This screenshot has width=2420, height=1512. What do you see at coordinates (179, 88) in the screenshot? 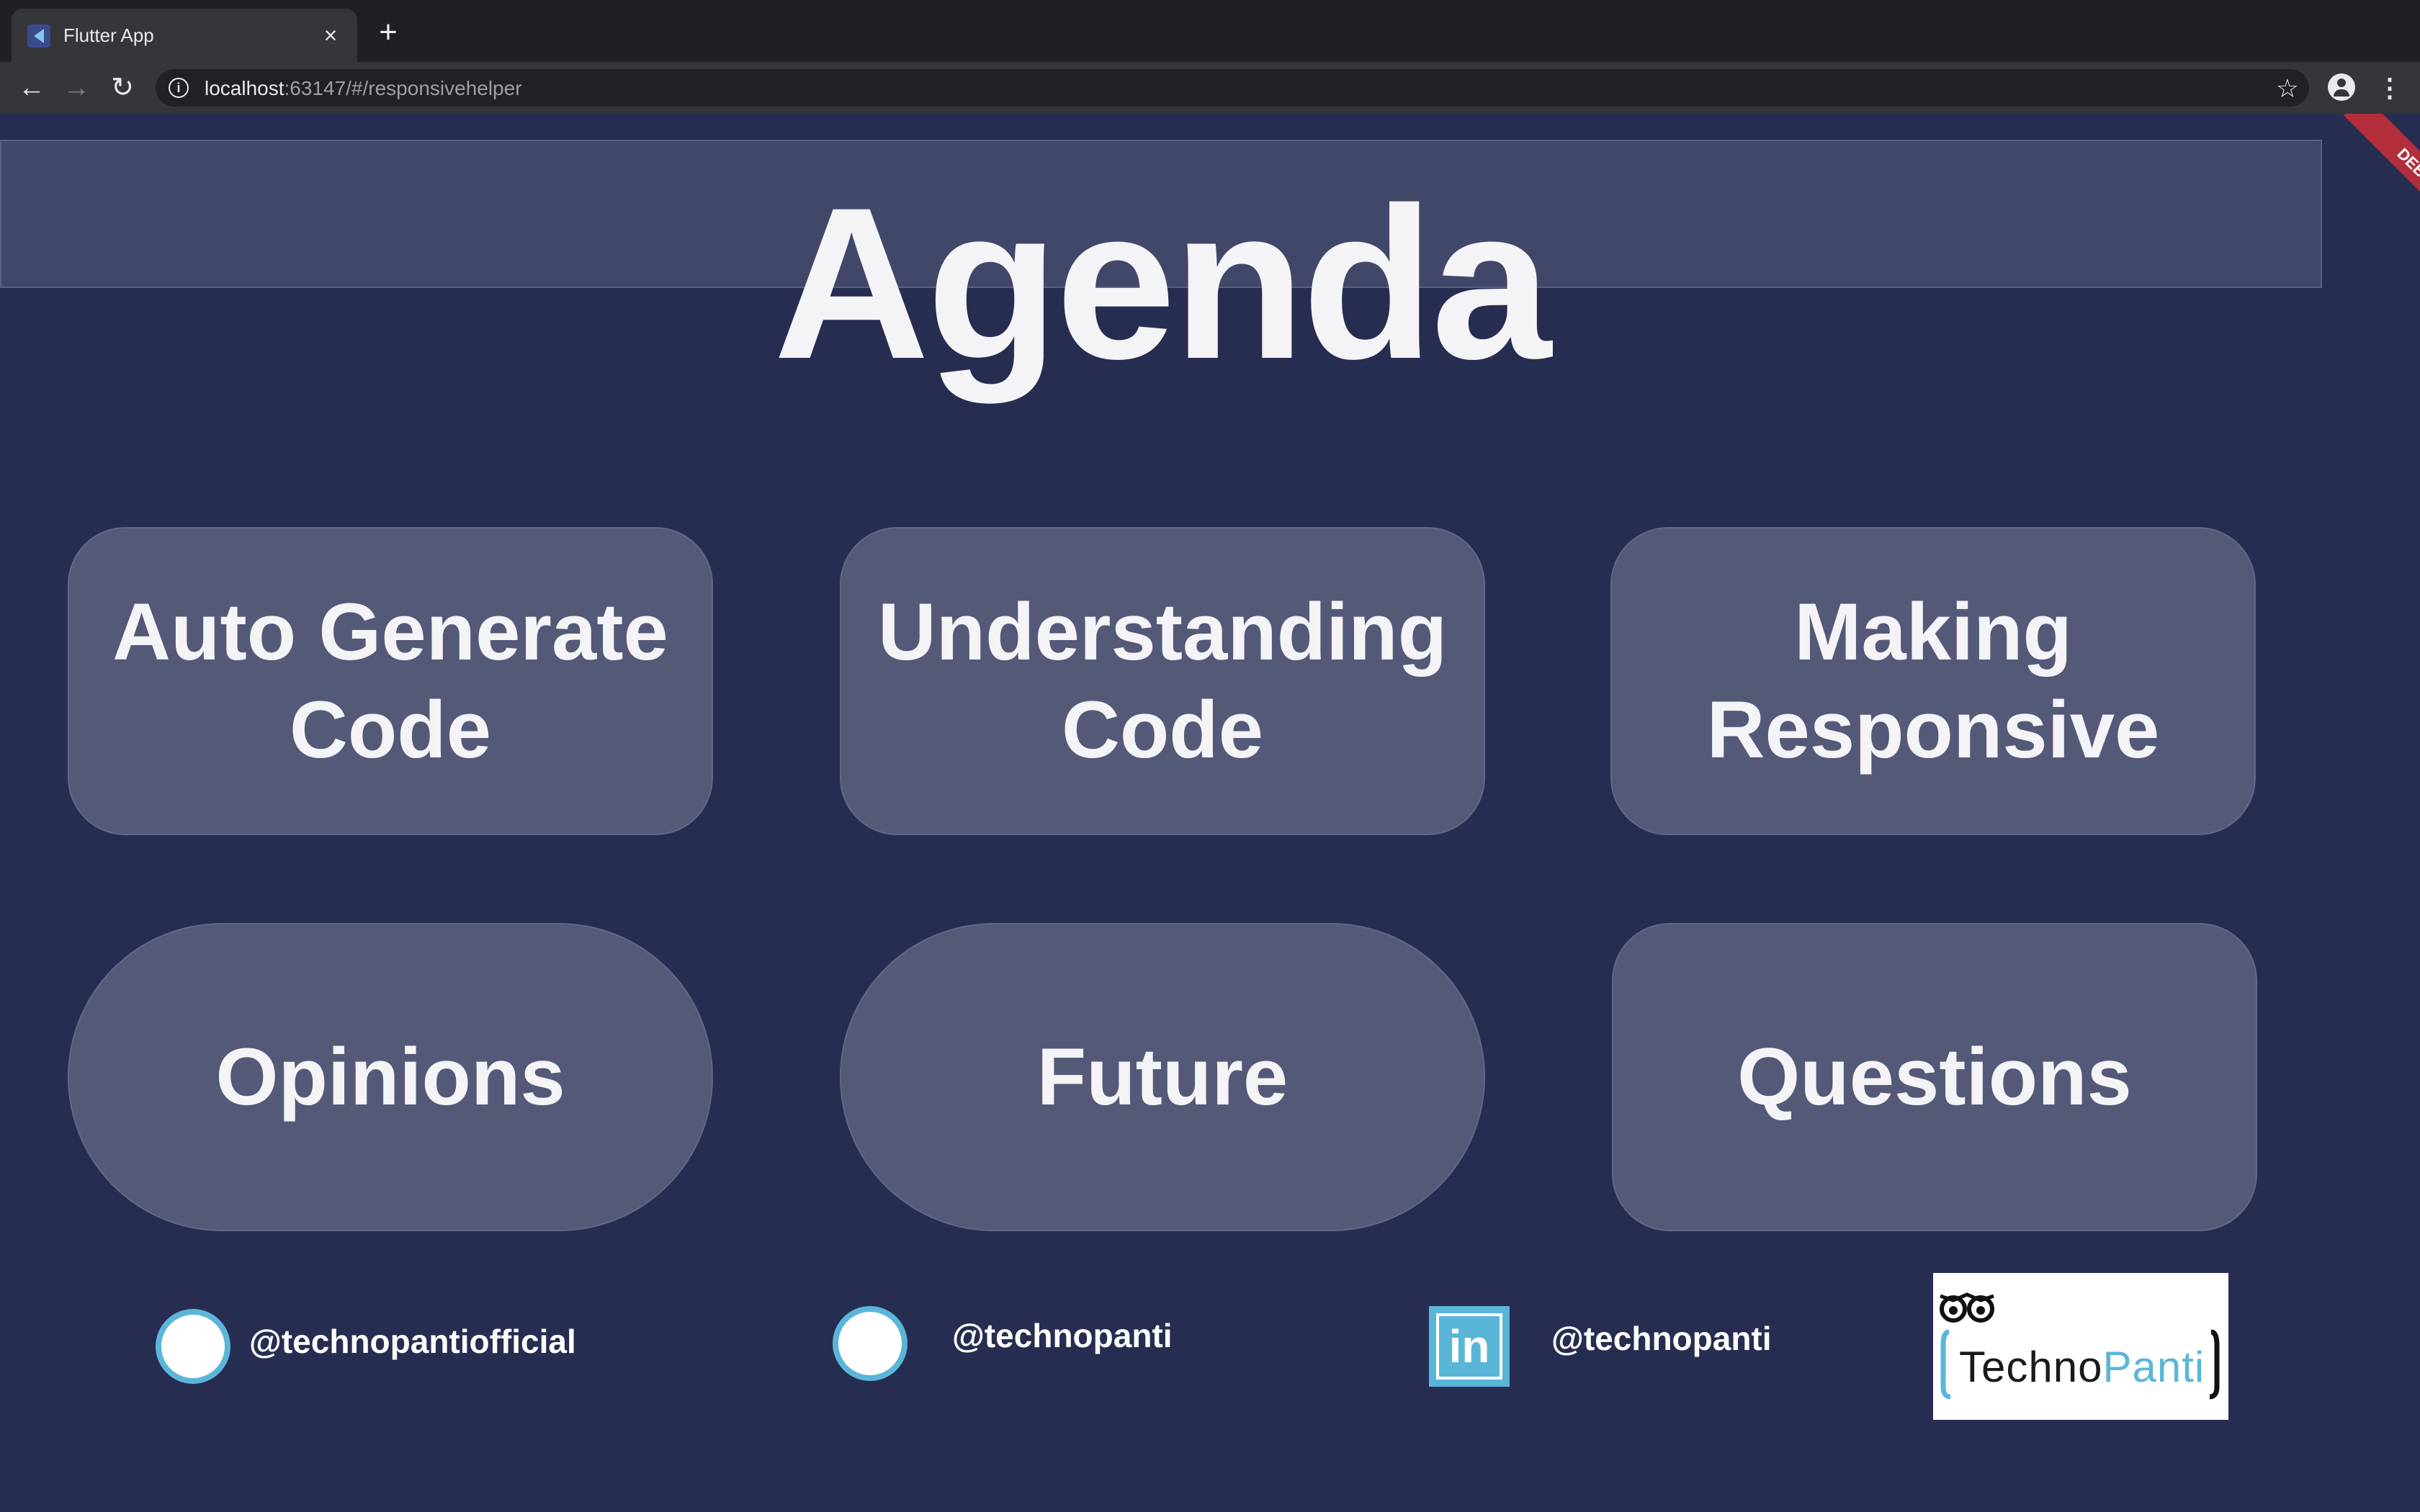
I see `site-info-icon: i` at bounding box center [179, 88].